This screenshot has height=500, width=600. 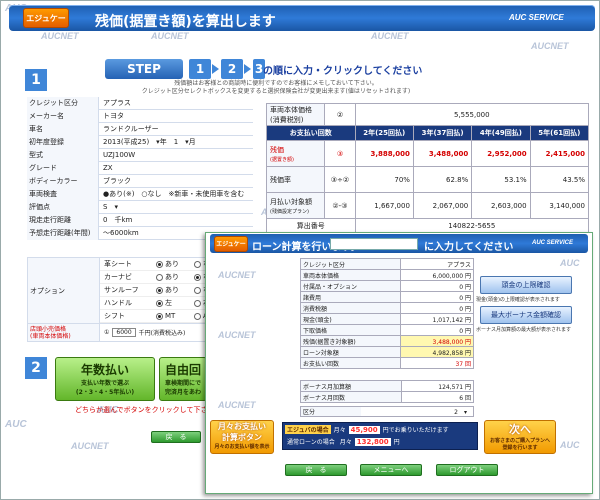 What do you see at coordinates (176, 207) in the screenshot?
I see `form-field: S ▾` at bounding box center [176, 207].